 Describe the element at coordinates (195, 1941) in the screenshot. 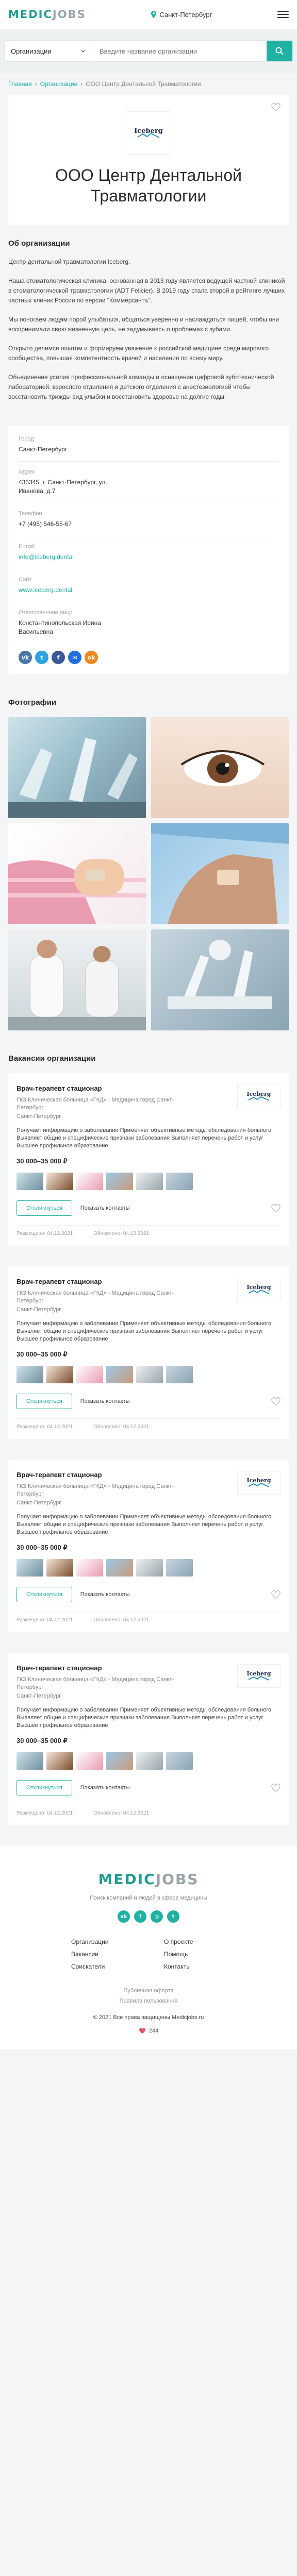

I see `footer-link-about: О проекте` at that location.